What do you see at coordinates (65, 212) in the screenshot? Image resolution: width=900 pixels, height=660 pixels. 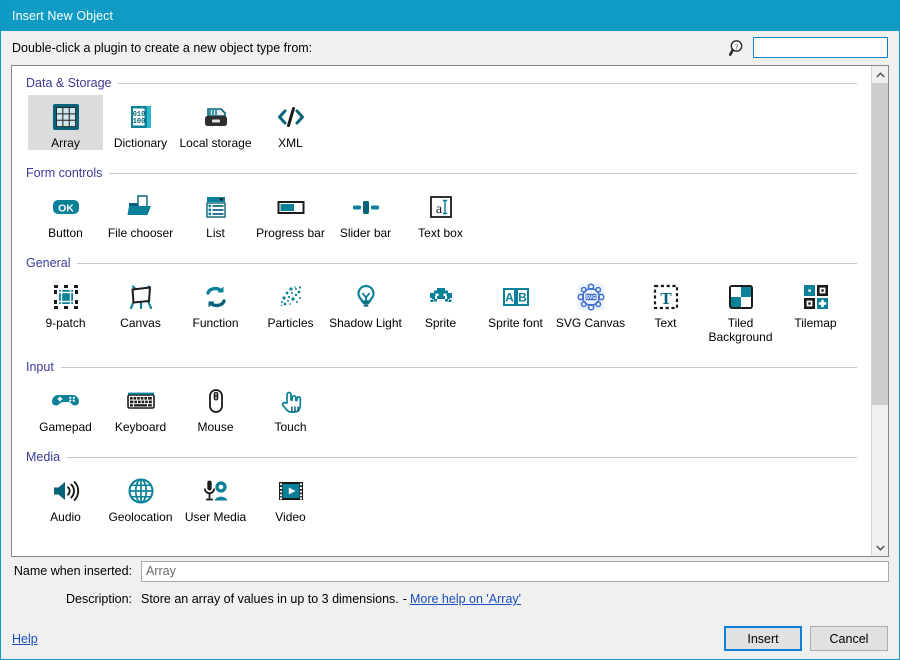 I see `plugin-item: OK Button` at bounding box center [65, 212].